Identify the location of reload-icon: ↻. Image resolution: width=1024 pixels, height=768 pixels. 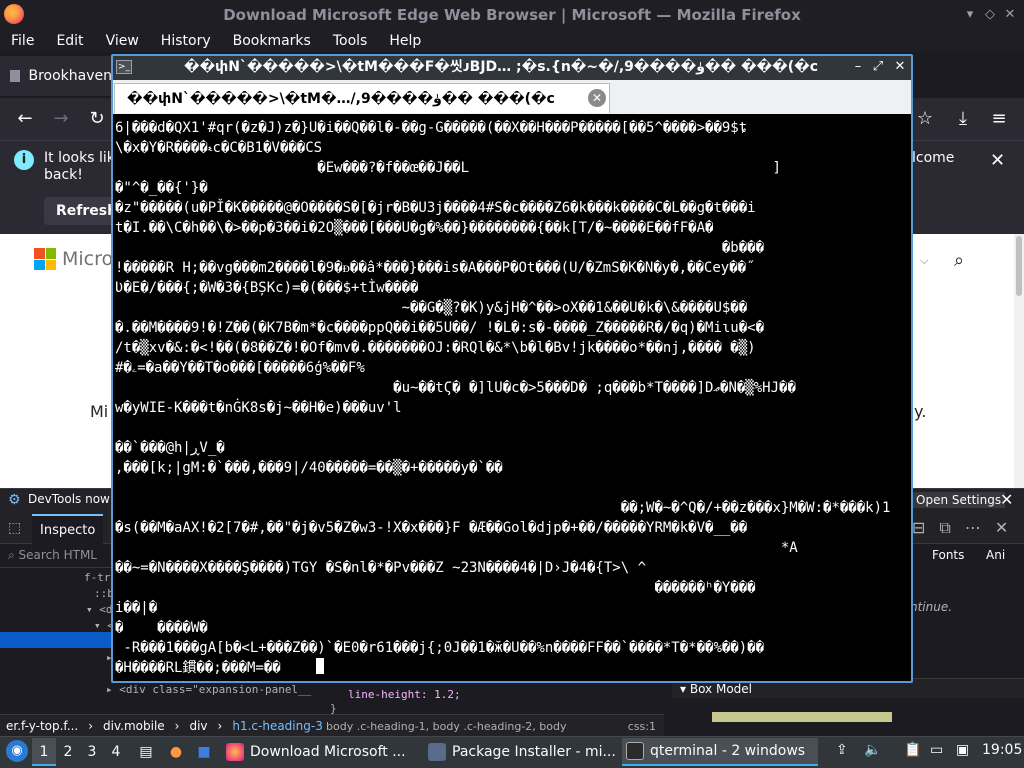
(97, 119).